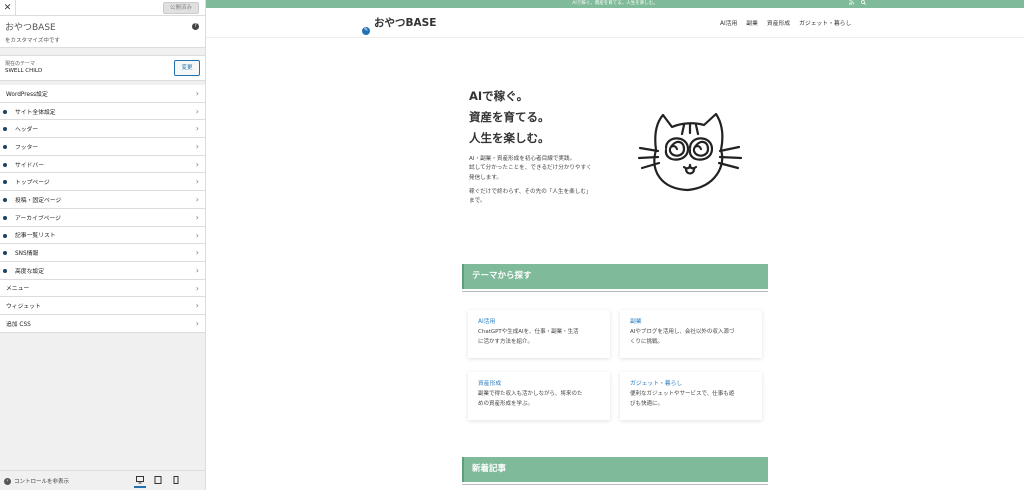 This screenshot has width=1024, height=490. I want to click on card-text: ChatGPTや生成AIを、仕事・副業・生活, so click(528, 332).